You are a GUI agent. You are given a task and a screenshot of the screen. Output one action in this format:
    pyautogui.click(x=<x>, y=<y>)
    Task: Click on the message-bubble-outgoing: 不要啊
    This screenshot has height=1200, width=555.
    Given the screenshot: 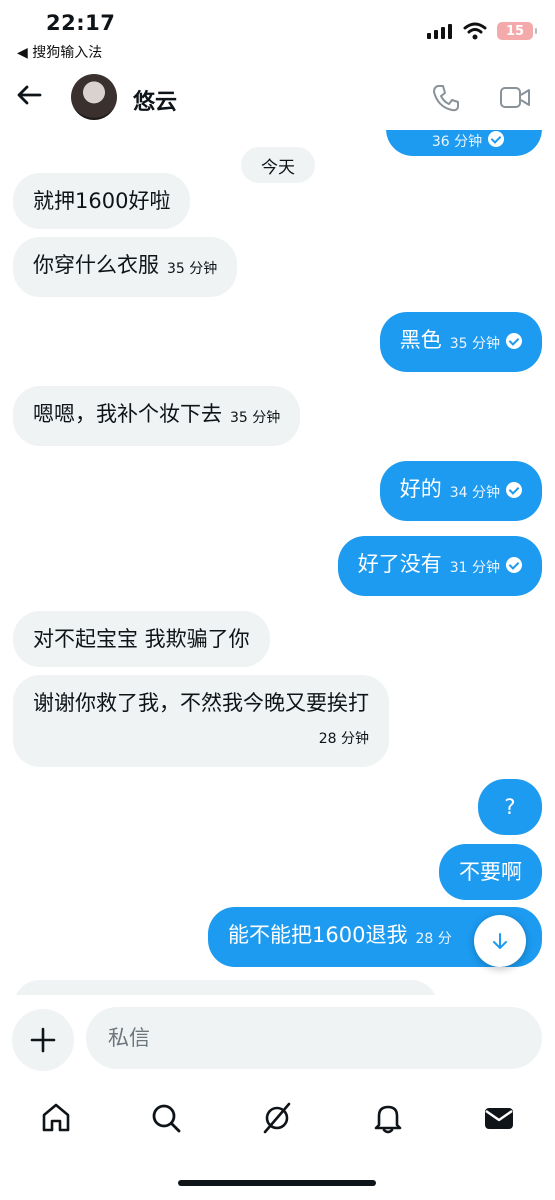 What is the action you would take?
    pyautogui.click(x=490, y=872)
    